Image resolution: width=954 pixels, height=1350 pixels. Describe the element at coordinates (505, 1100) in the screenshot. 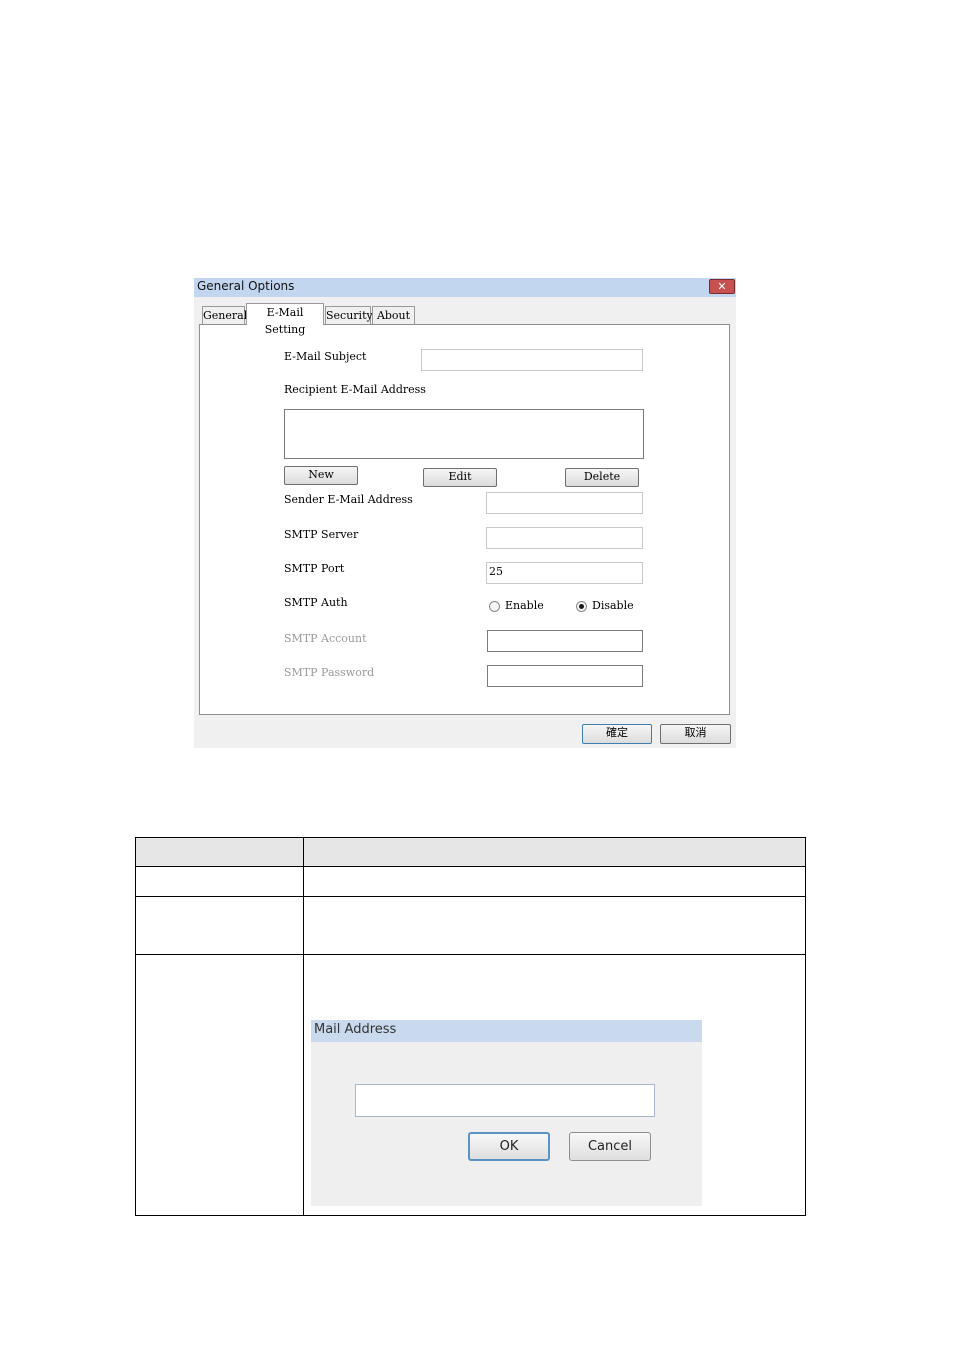

I see `mail-address-input` at that location.